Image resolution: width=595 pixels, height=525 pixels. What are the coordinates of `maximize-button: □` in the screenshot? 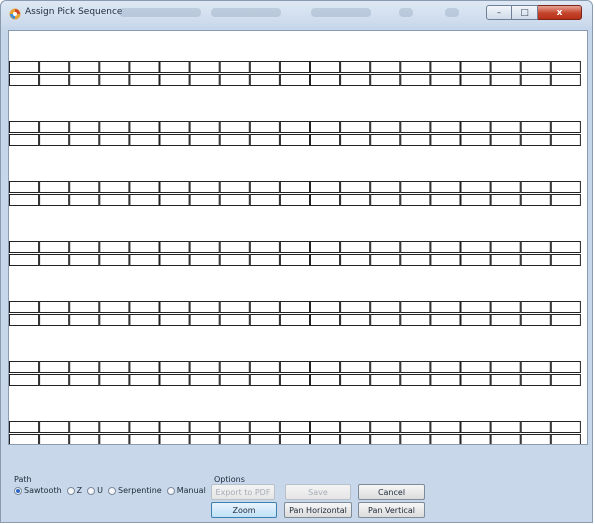 It's located at (525, 12).